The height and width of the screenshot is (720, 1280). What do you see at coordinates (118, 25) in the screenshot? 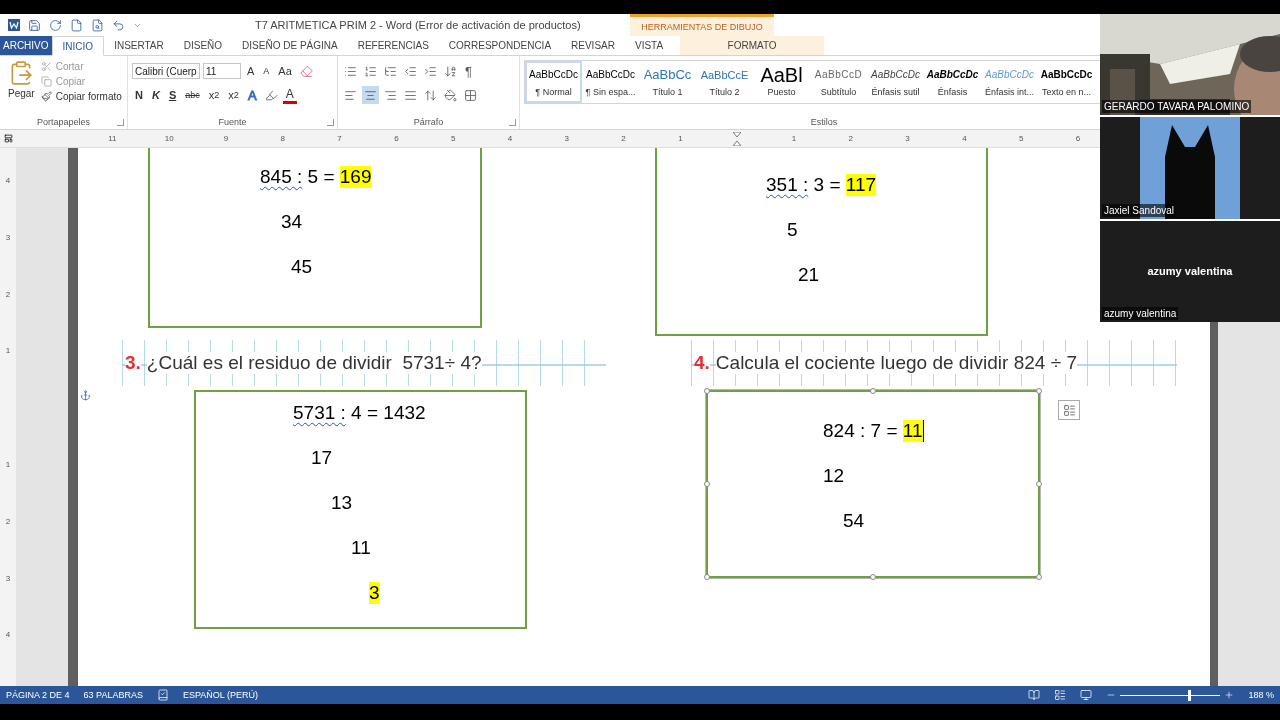
I see `undo-icon` at bounding box center [118, 25].